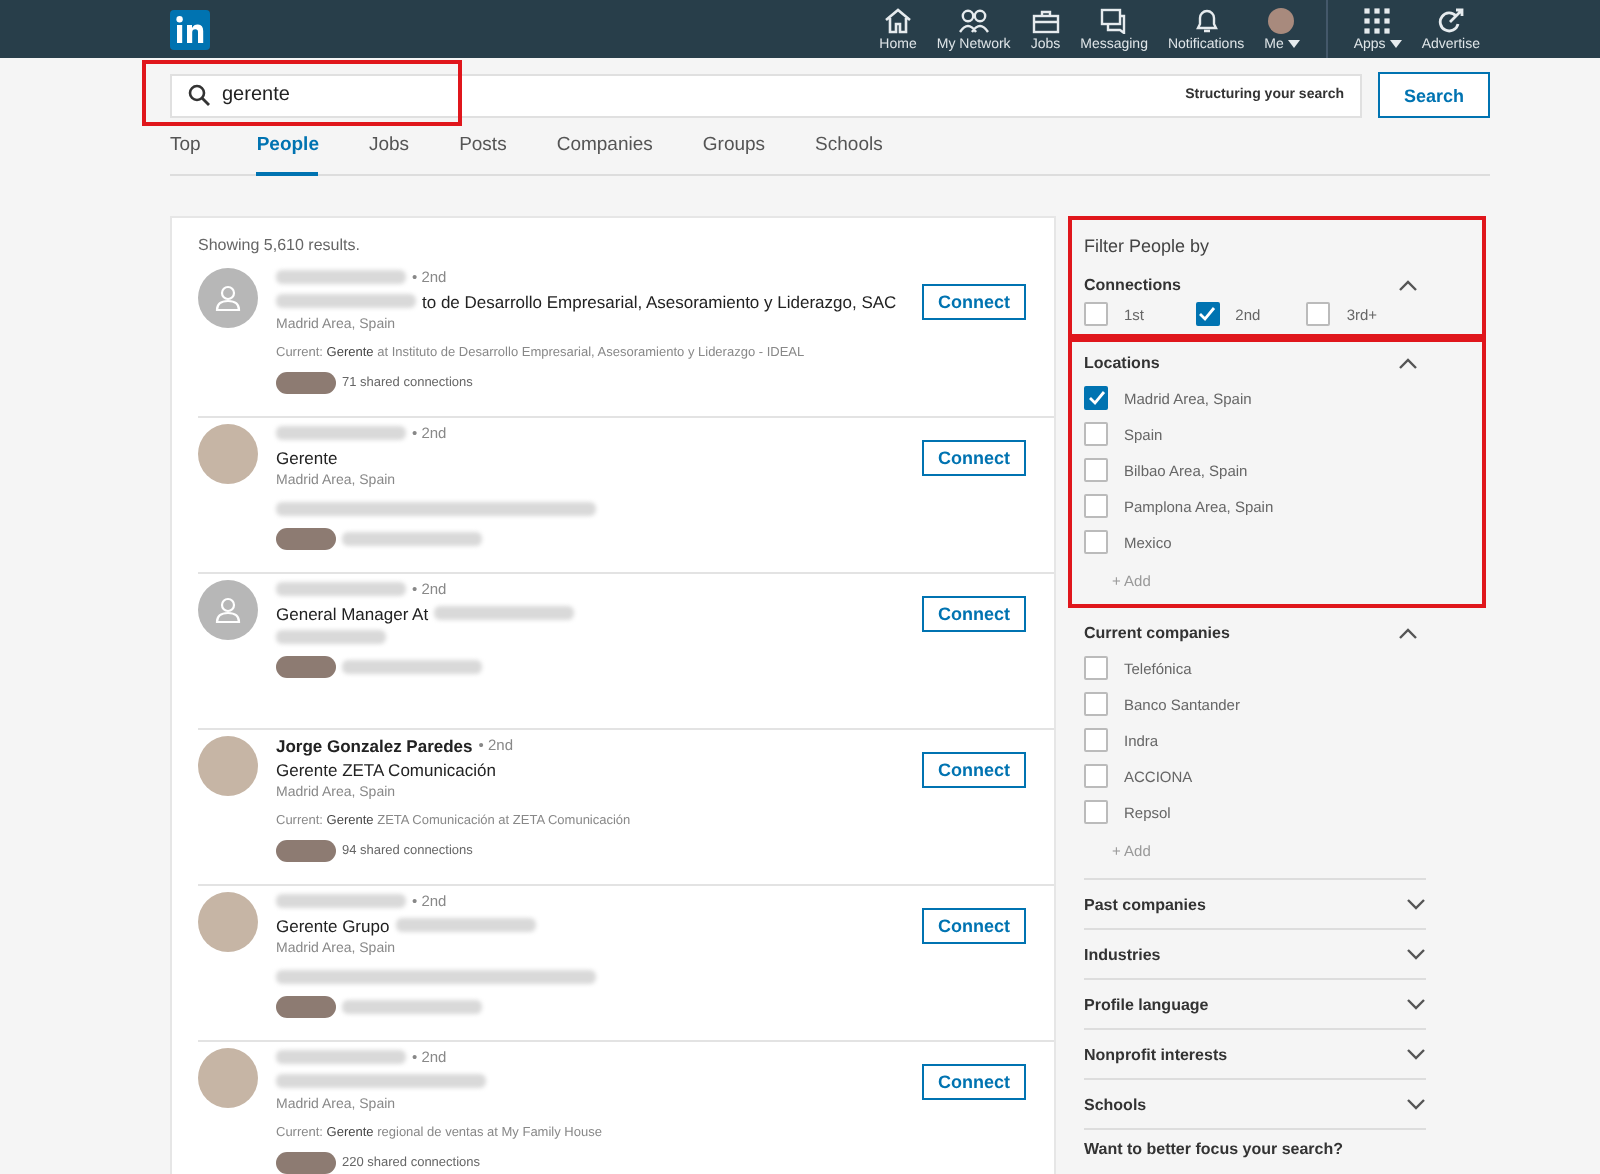 The width and height of the screenshot is (1600, 1174). Describe the element at coordinates (1450, 20) in the screenshot. I see `target-arrow-icon` at that location.